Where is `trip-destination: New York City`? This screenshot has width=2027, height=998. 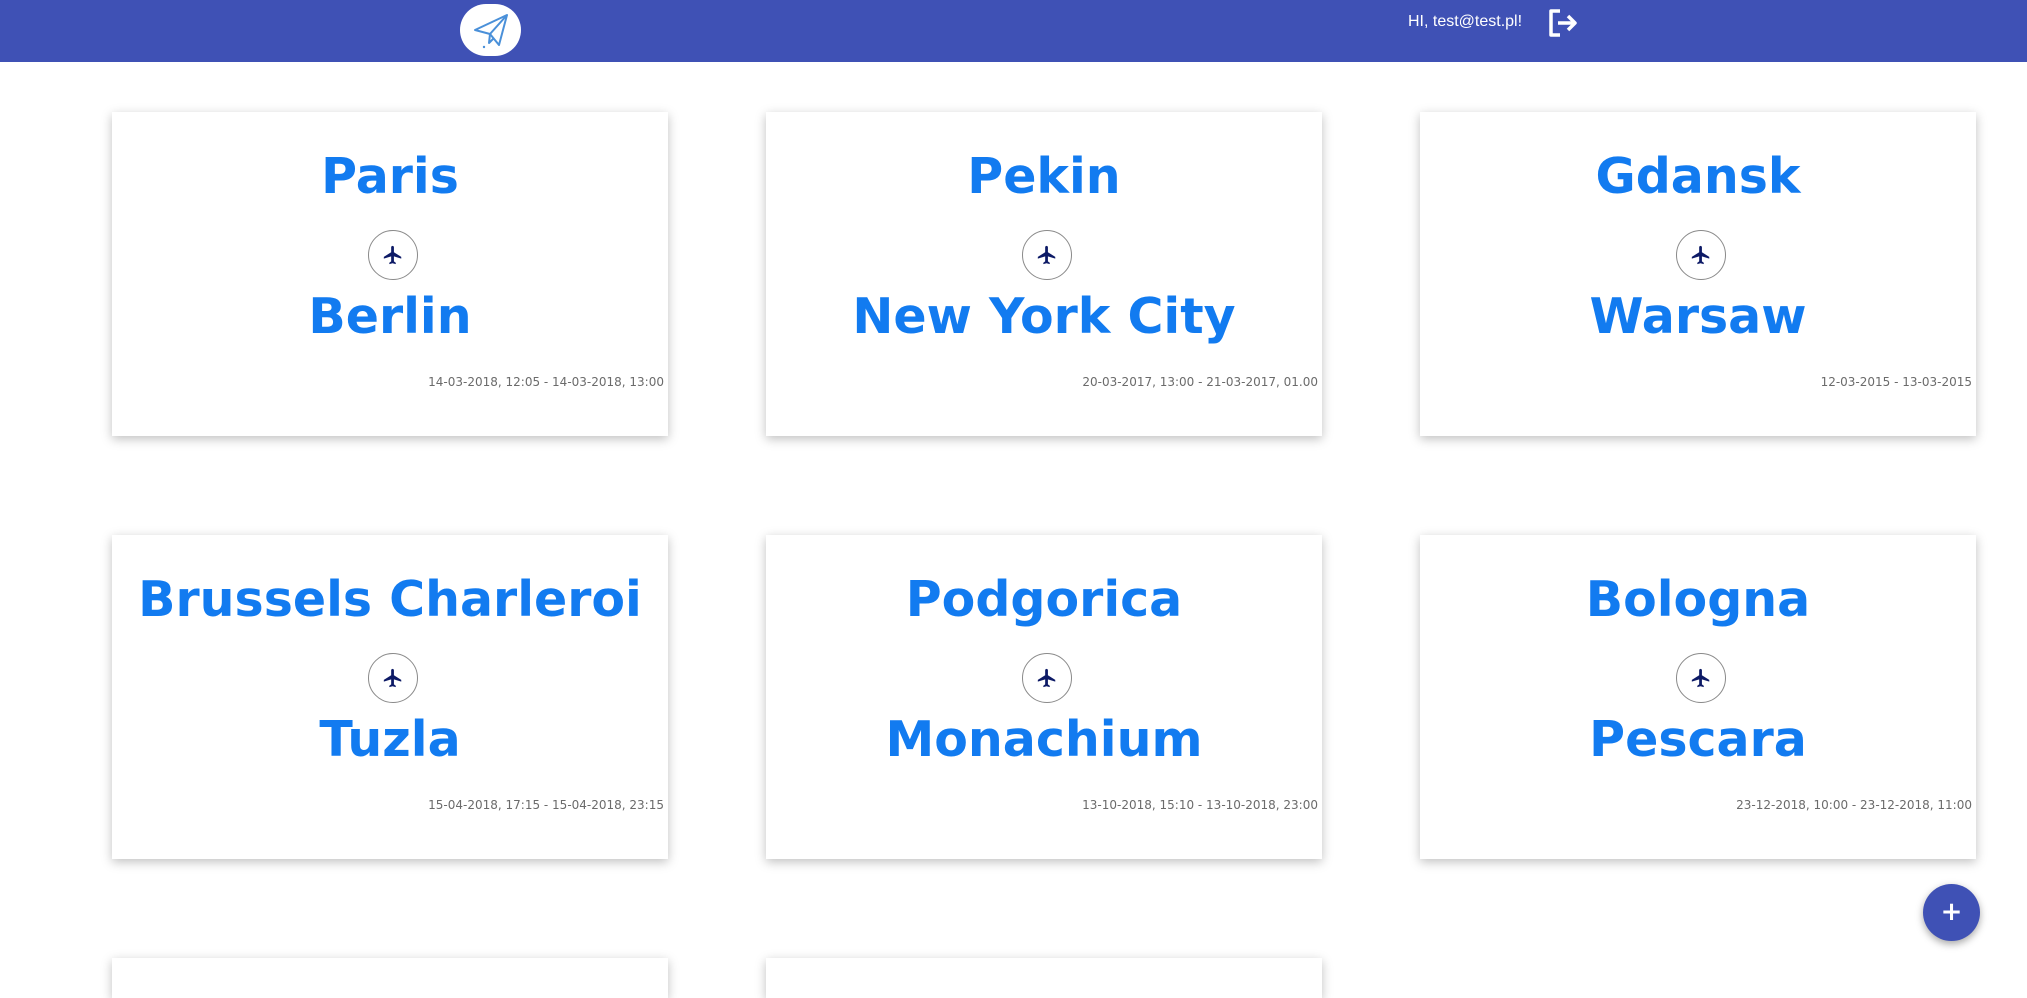
trip-destination: New York City is located at coordinates (1044, 316).